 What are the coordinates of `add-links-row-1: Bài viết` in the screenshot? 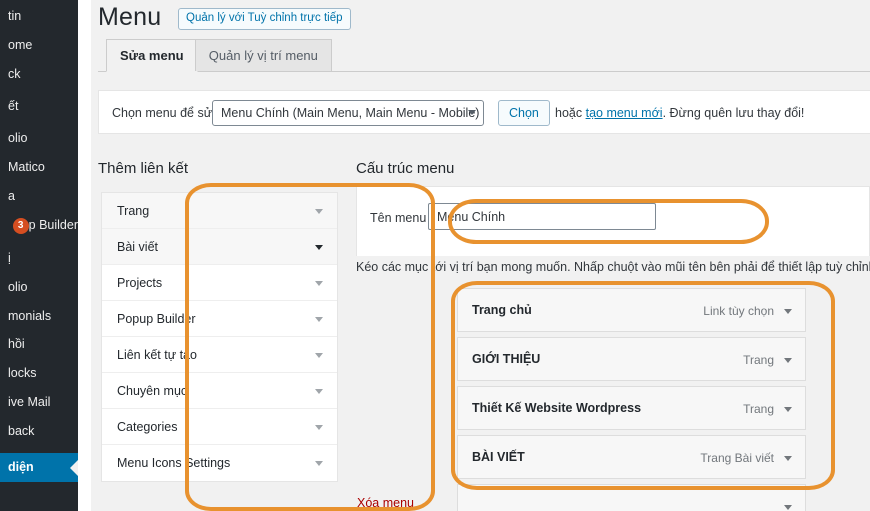 It's located at (219, 247).